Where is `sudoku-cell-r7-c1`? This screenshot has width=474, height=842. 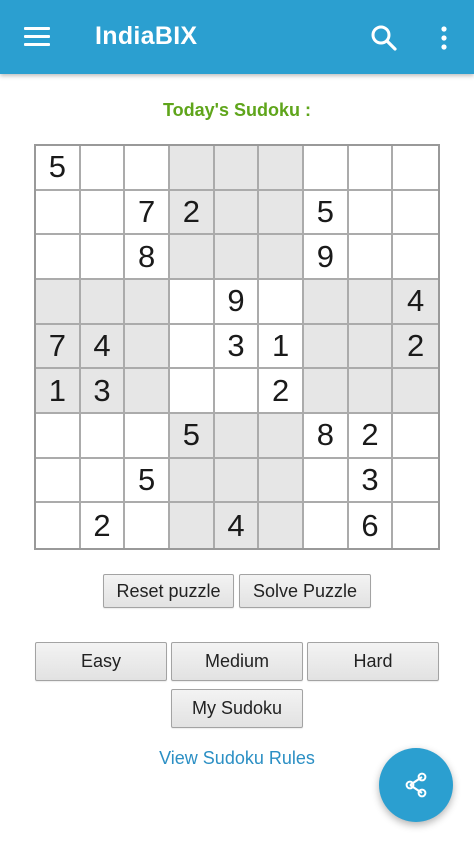
sudoku-cell-r7-c1 is located at coordinates (58, 436).